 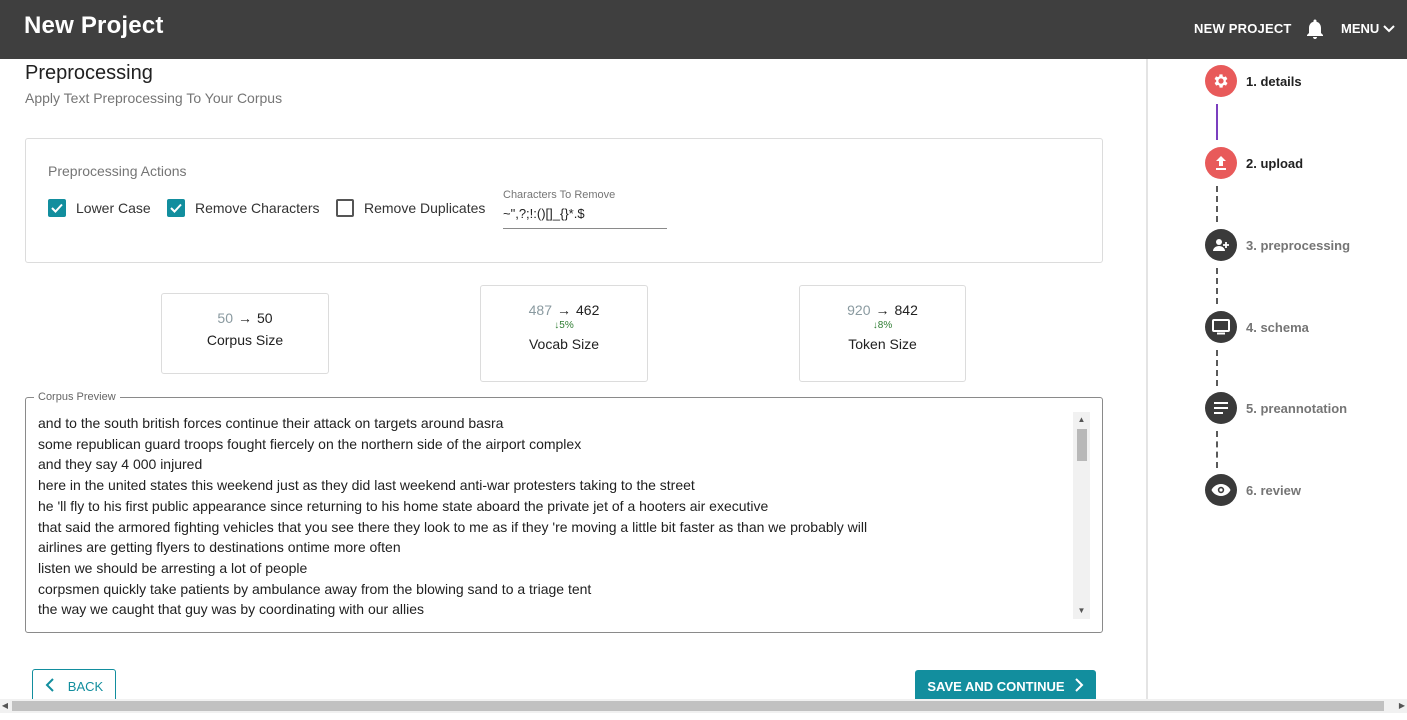 What do you see at coordinates (906, 310) in the screenshot?
I see `token-size-after: 842` at bounding box center [906, 310].